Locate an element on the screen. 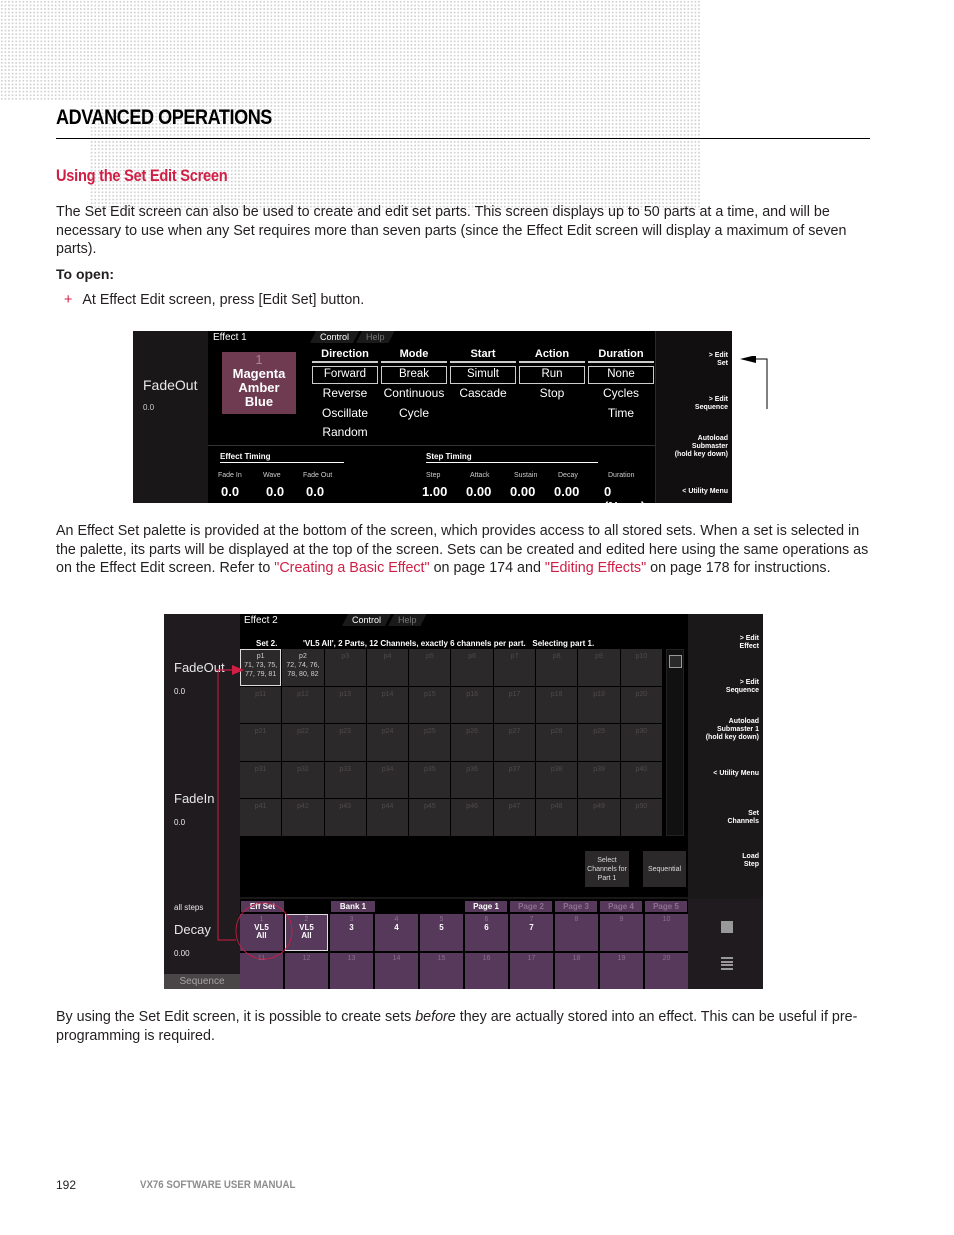 The height and width of the screenshot is (1235, 954). part-cell: p49 is located at coordinates (599, 817).